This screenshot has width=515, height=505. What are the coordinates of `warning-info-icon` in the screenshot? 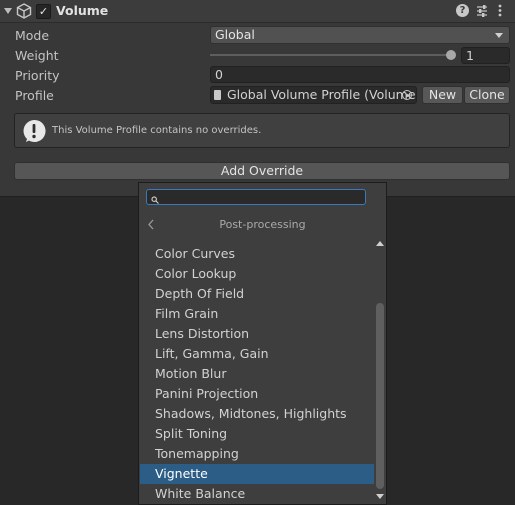 It's located at (34, 131).